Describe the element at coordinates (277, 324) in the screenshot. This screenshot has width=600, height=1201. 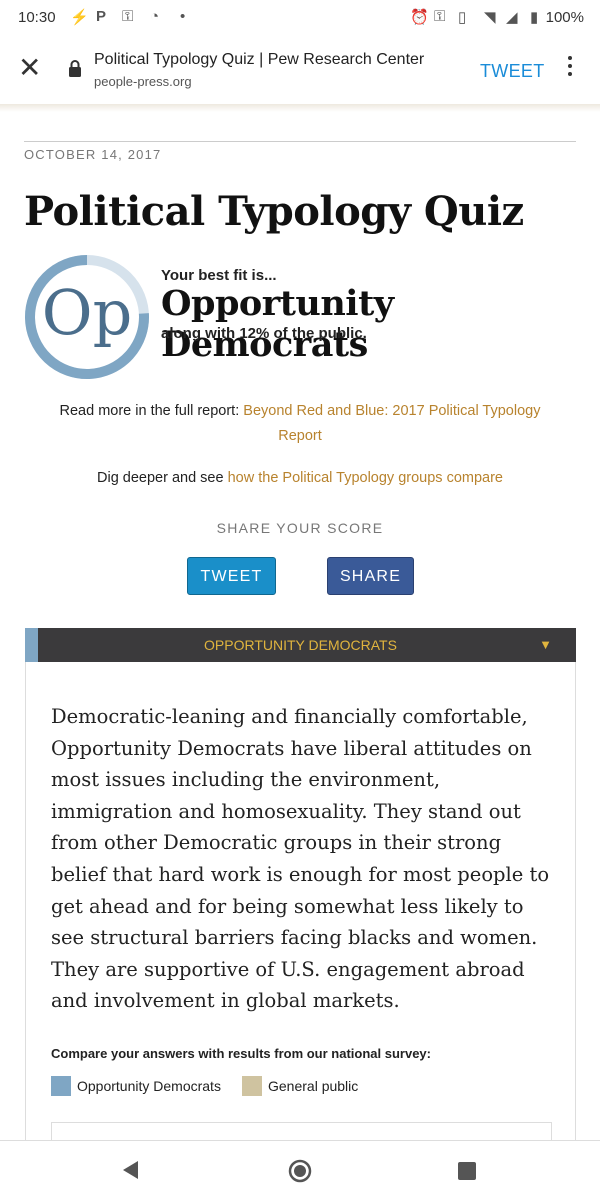
I see `result-group-name: Opportunity Democrats` at that location.